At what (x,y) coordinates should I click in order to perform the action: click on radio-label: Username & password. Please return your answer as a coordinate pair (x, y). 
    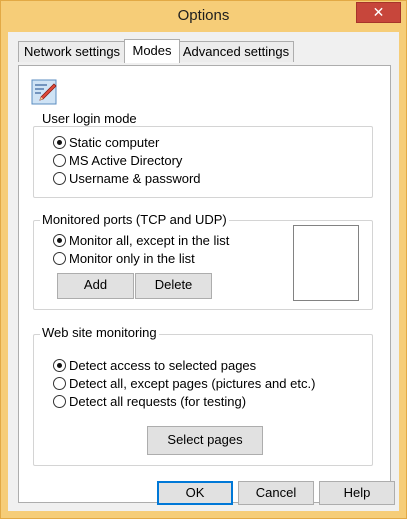
    Looking at the image, I should click on (135, 178).